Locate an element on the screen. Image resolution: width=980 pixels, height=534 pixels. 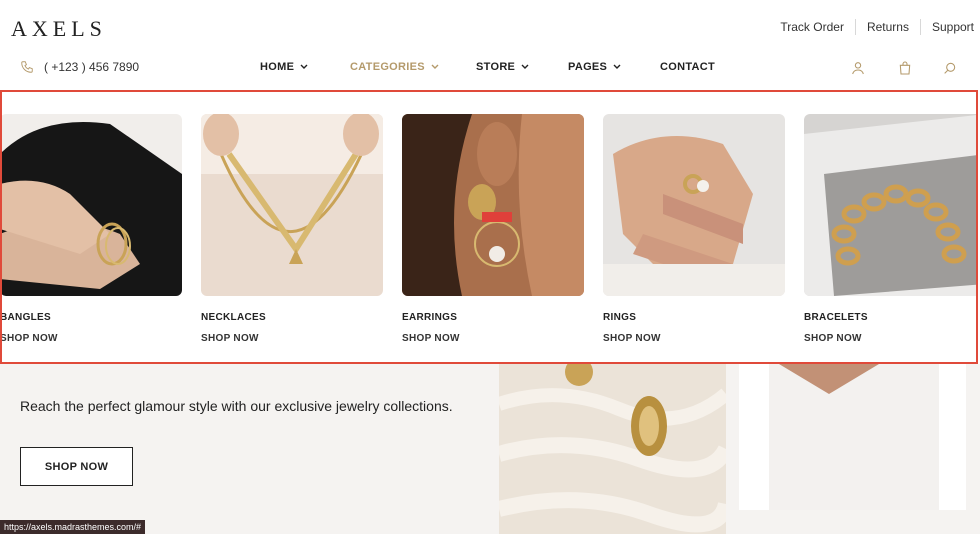
support-link: Support is located at coordinates (947, 27).